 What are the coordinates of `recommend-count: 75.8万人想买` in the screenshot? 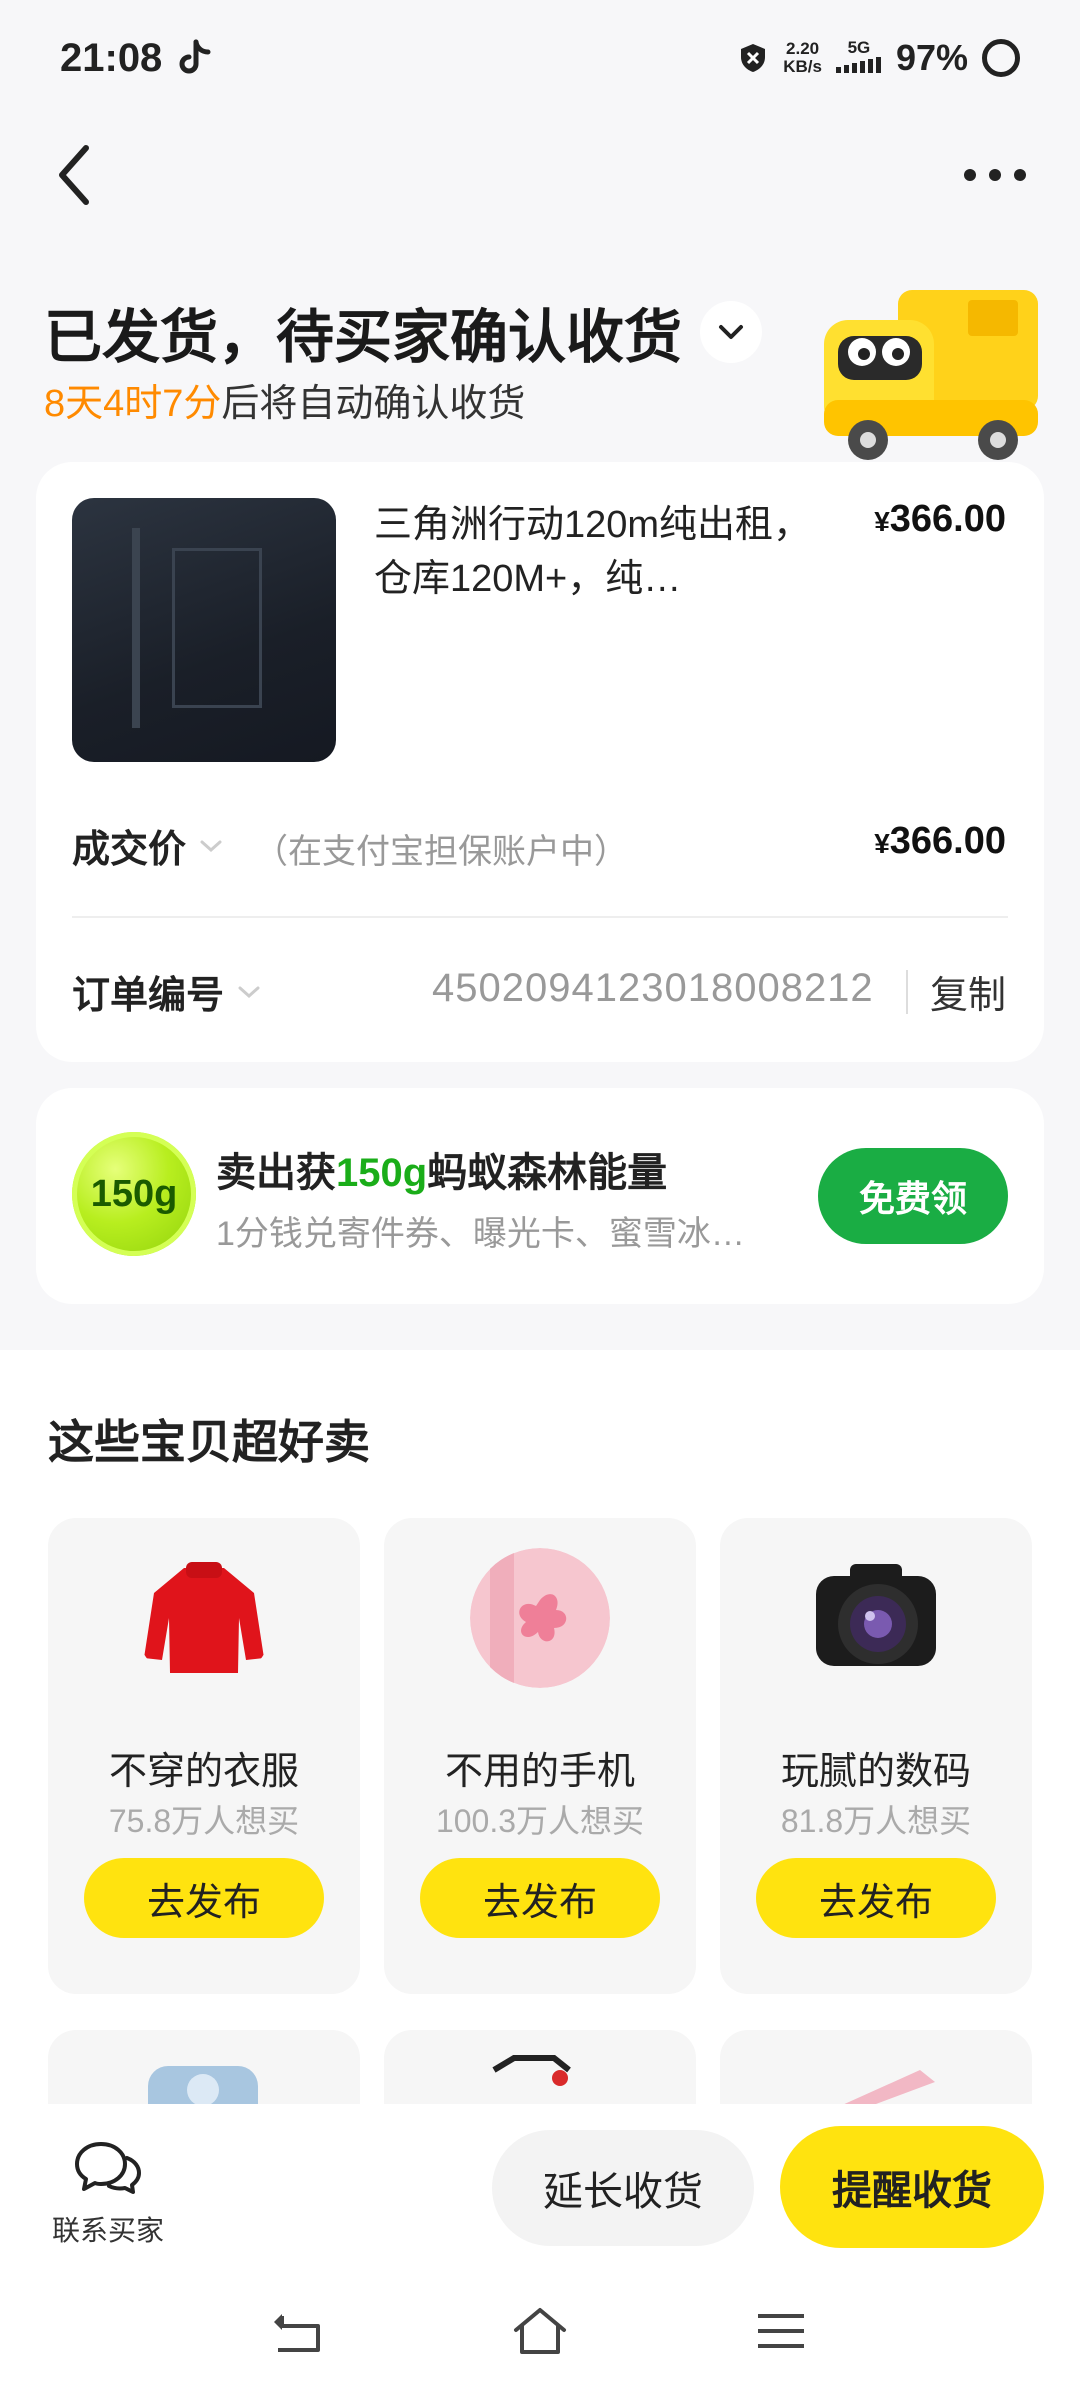 It's located at (204, 1821).